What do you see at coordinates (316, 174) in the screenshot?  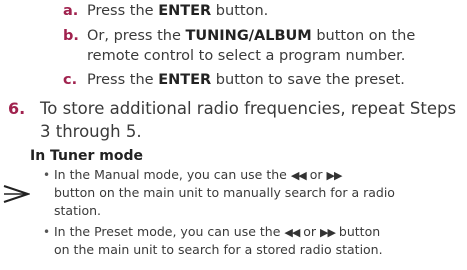 I see `bullet-1-or: or` at bounding box center [316, 174].